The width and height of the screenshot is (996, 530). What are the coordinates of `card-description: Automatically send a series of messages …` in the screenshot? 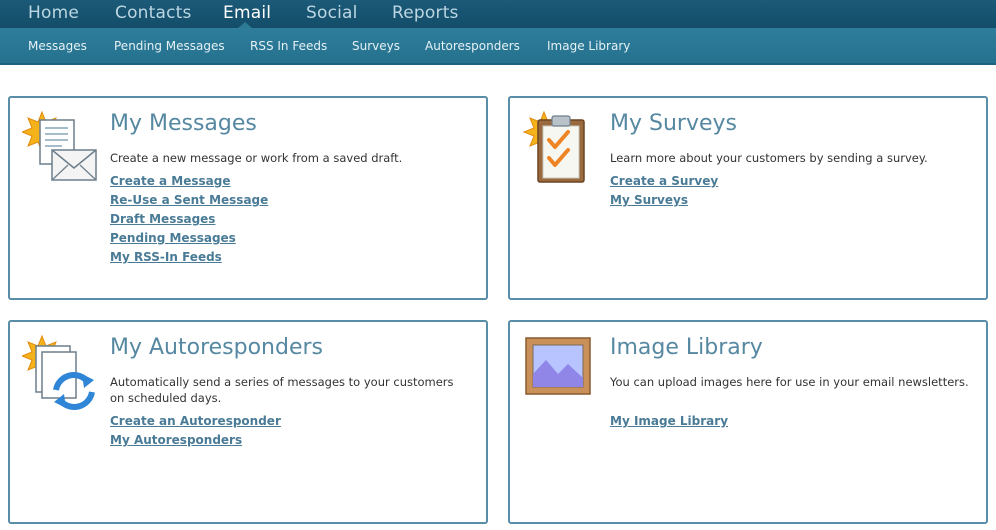 It's located at (282, 390).